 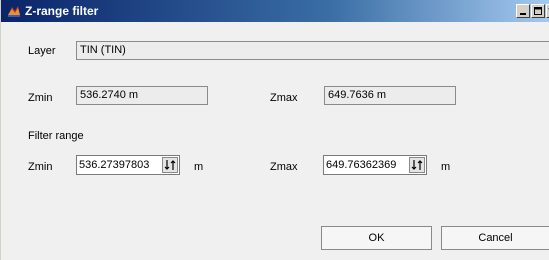 What do you see at coordinates (312, 50) in the screenshot?
I see `layer-field: TIN (TIN)` at bounding box center [312, 50].